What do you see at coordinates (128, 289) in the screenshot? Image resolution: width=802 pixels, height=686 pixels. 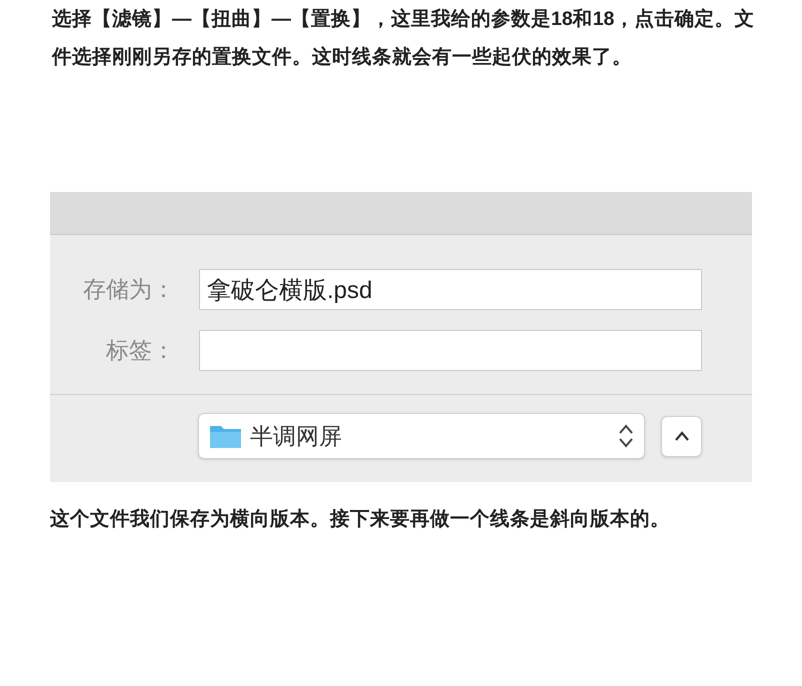 I see `field-label: 存储为：` at bounding box center [128, 289].